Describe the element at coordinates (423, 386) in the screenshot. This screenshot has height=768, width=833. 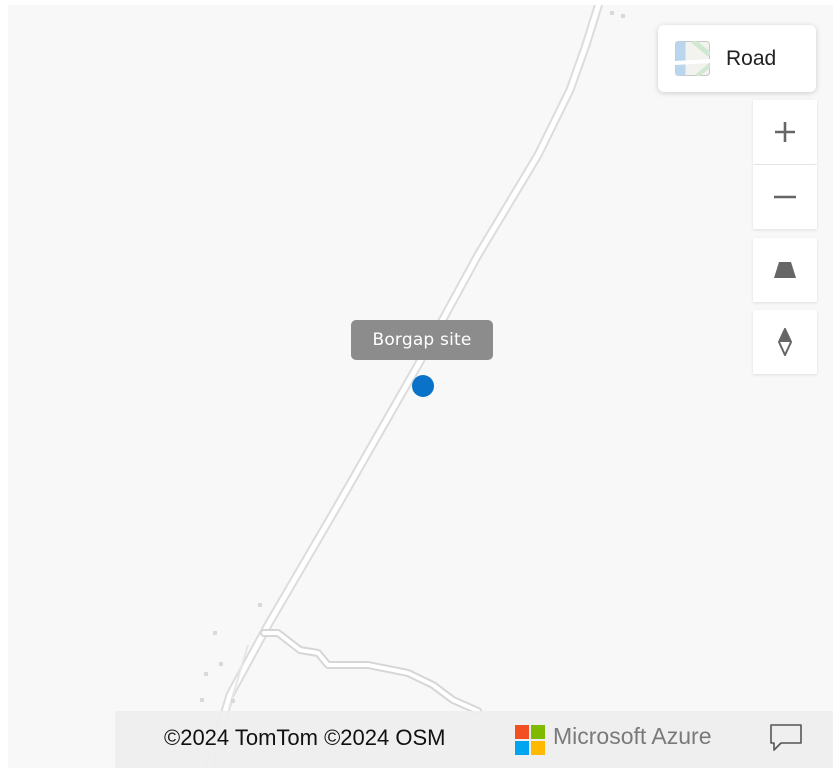
I see `location-marker` at that location.